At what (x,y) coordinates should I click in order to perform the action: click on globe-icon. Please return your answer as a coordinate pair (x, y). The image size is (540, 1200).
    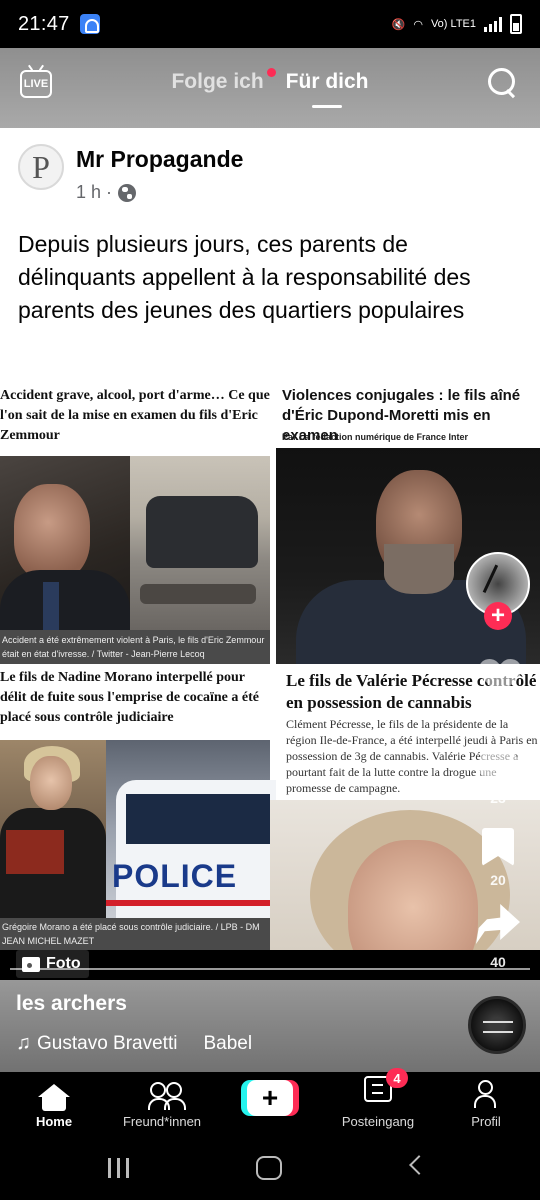
    Looking at the image, I should click on (127, 192).